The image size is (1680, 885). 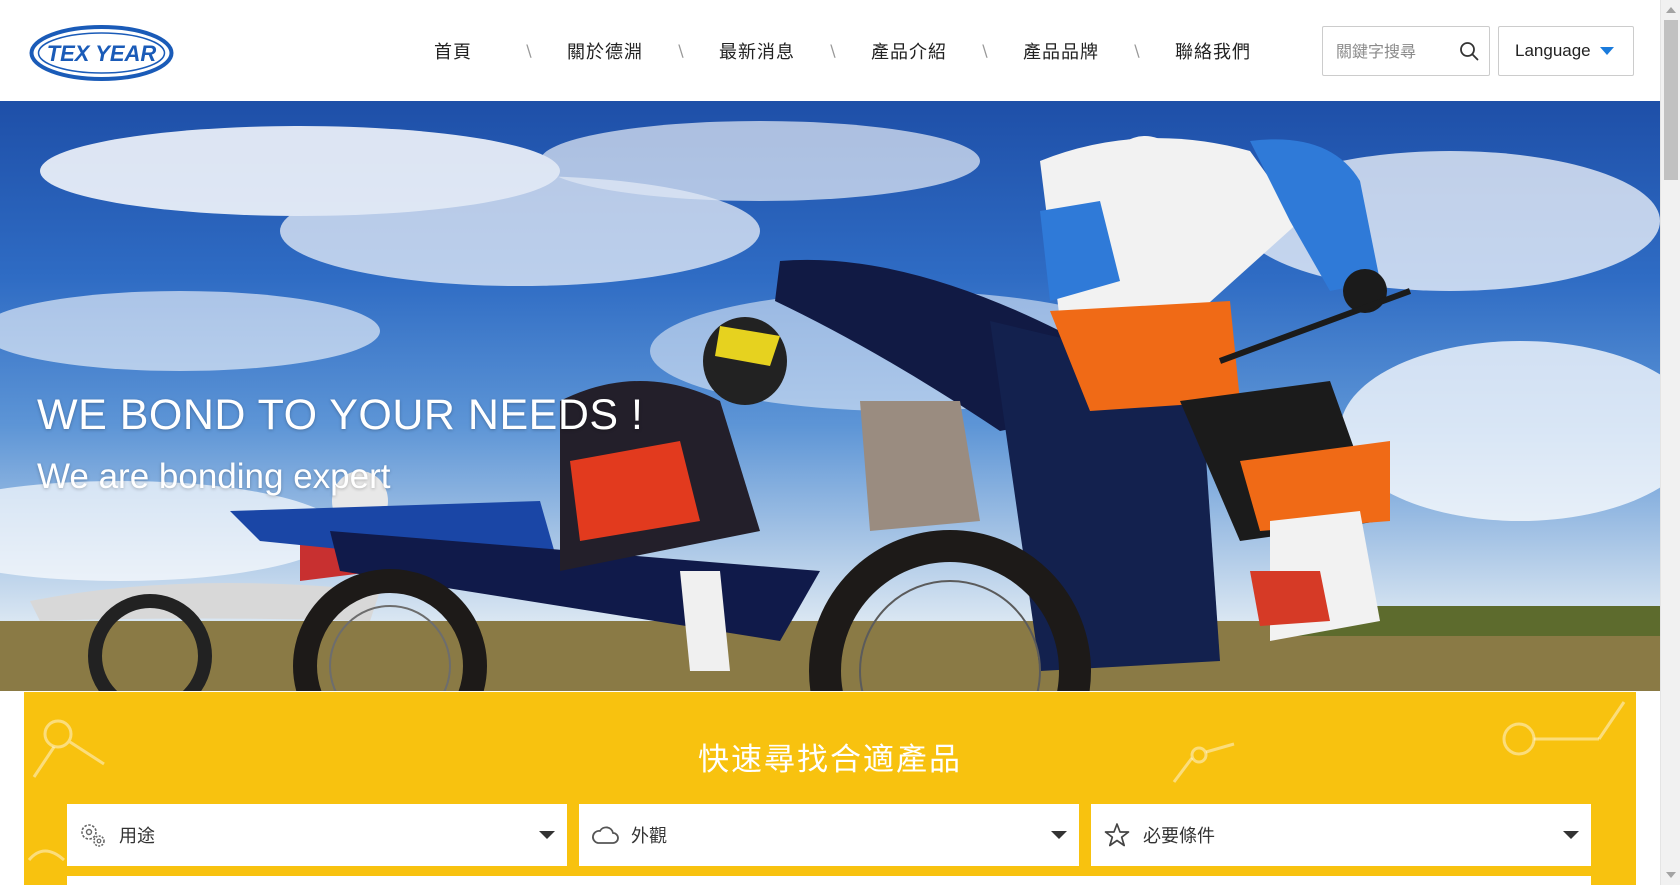 I want to click on hero-subtitle: We are bonding expert, so click(x=214, y=476).